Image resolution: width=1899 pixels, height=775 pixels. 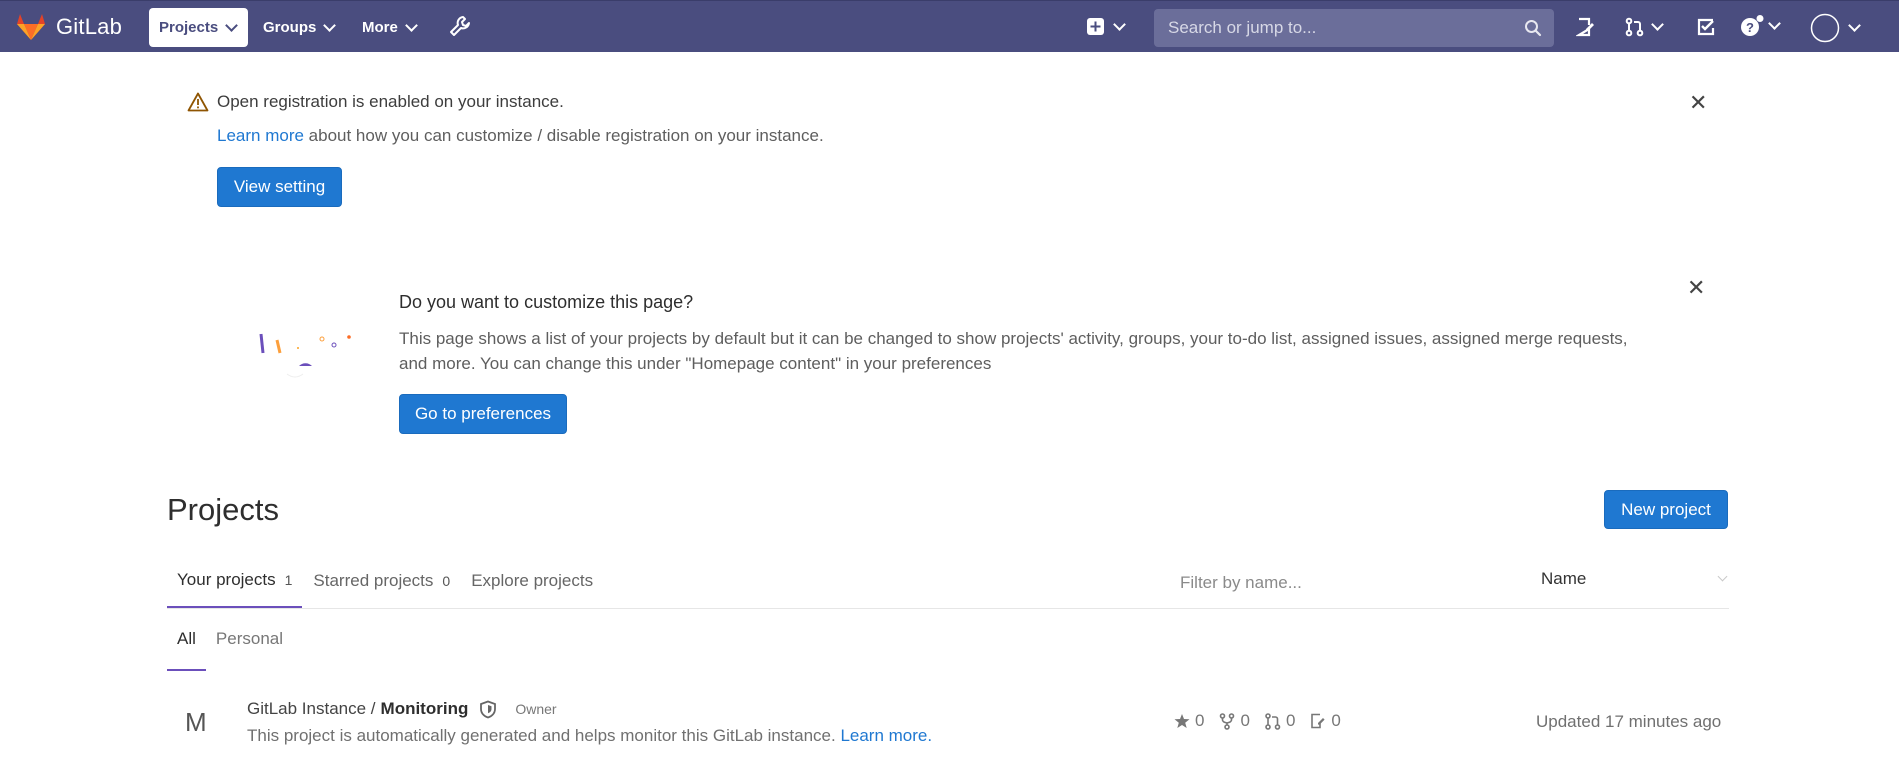 I want to click on project-updated-time: Updated 17 minutes ago, so click(x=1629, y=721).